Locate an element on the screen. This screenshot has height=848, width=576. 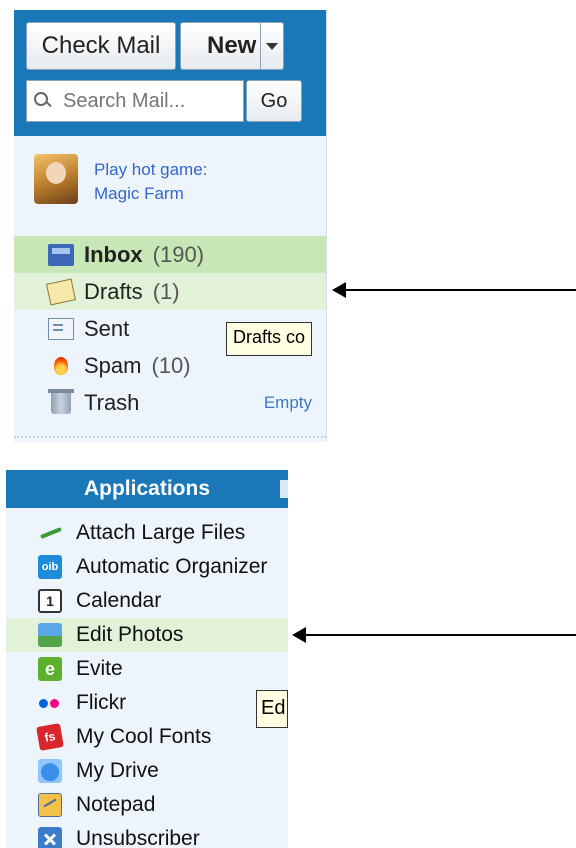
applications-header: Applications is located at coordinates (147, 489).